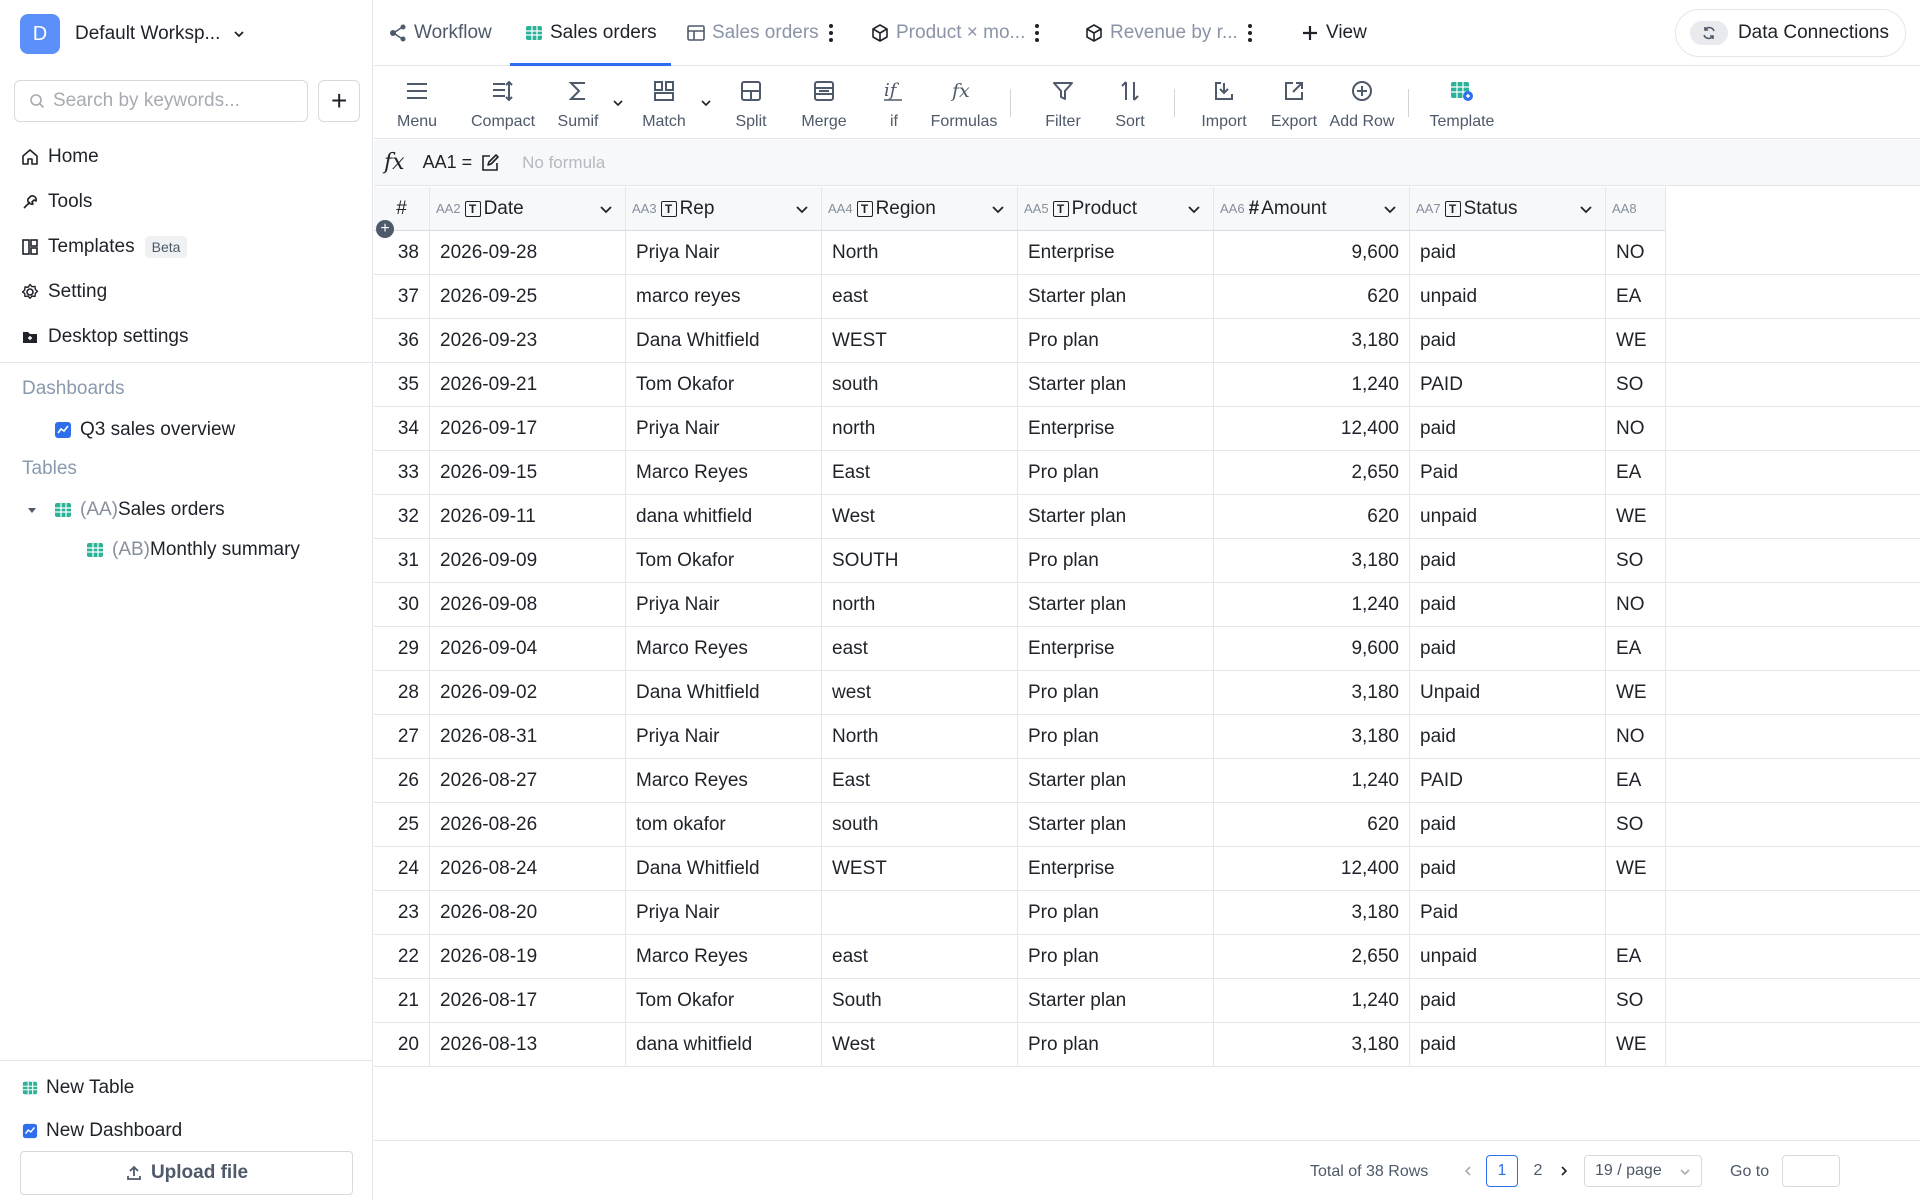 Image resolution: width=1920 pixels, height=1200 pixels. Describe the element at coordinates (1312, 296) in the screenshot. I see `cell-amount: 620` at that location.